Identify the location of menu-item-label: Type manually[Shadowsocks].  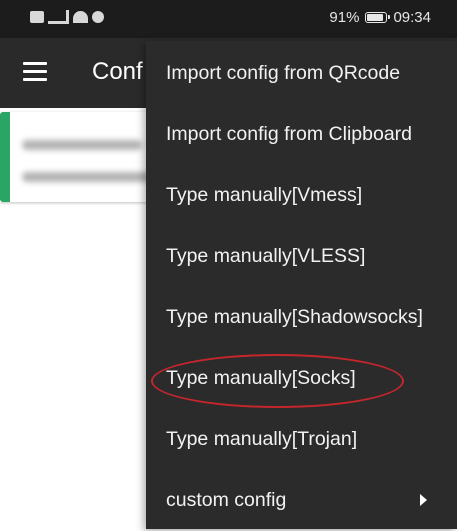
(294, 317).